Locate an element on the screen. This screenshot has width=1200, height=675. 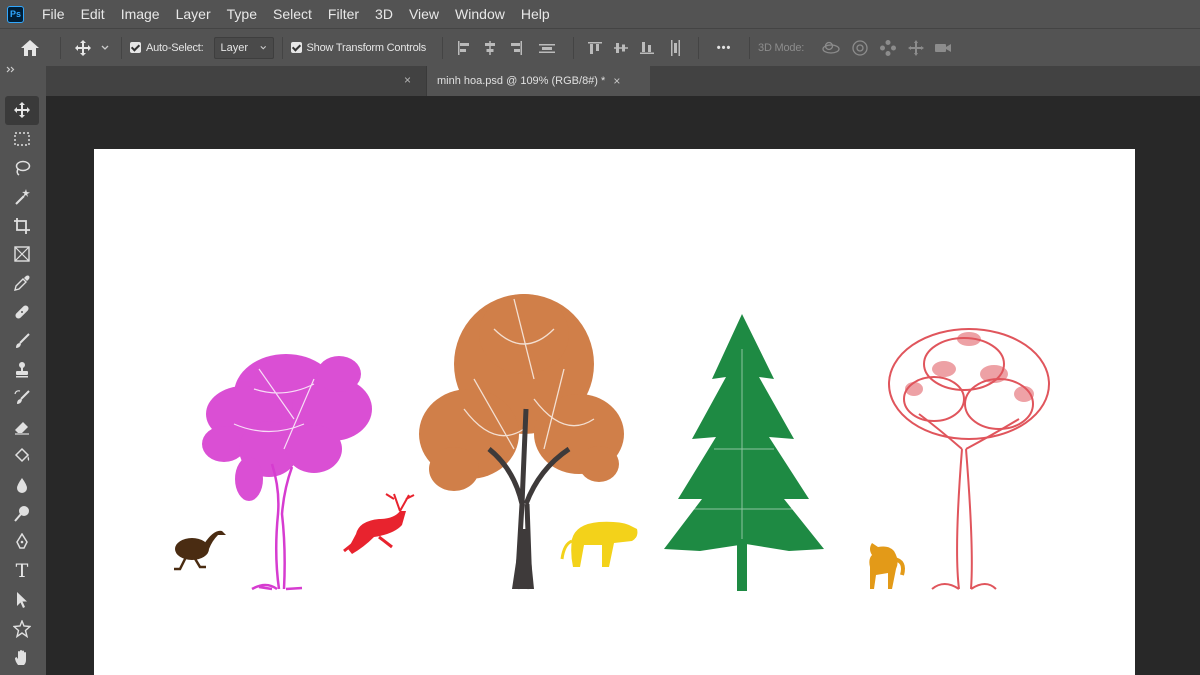
paint-bucket-tool is located at coordinates (22, 456).